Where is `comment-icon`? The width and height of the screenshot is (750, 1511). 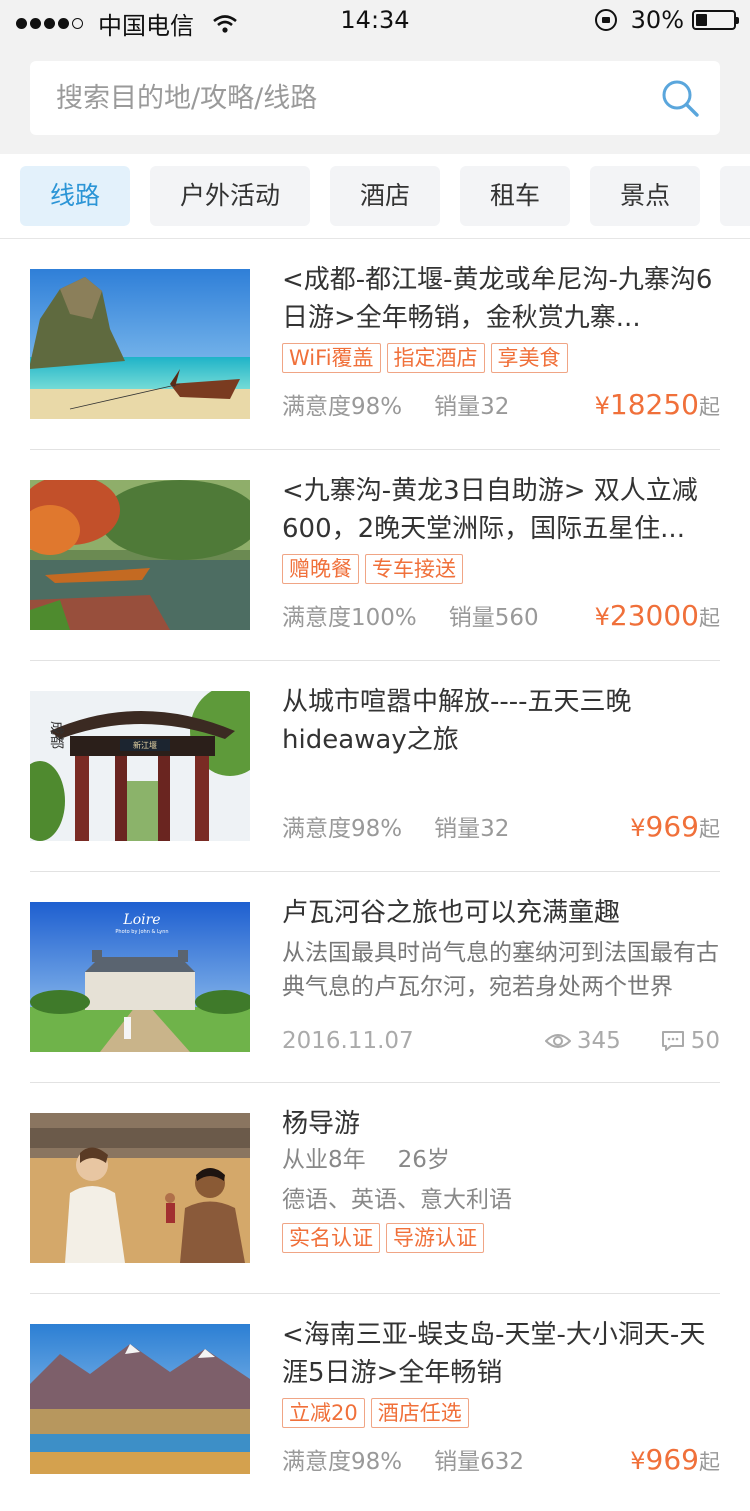
comment-icon is located at coordinates (672, 1041).